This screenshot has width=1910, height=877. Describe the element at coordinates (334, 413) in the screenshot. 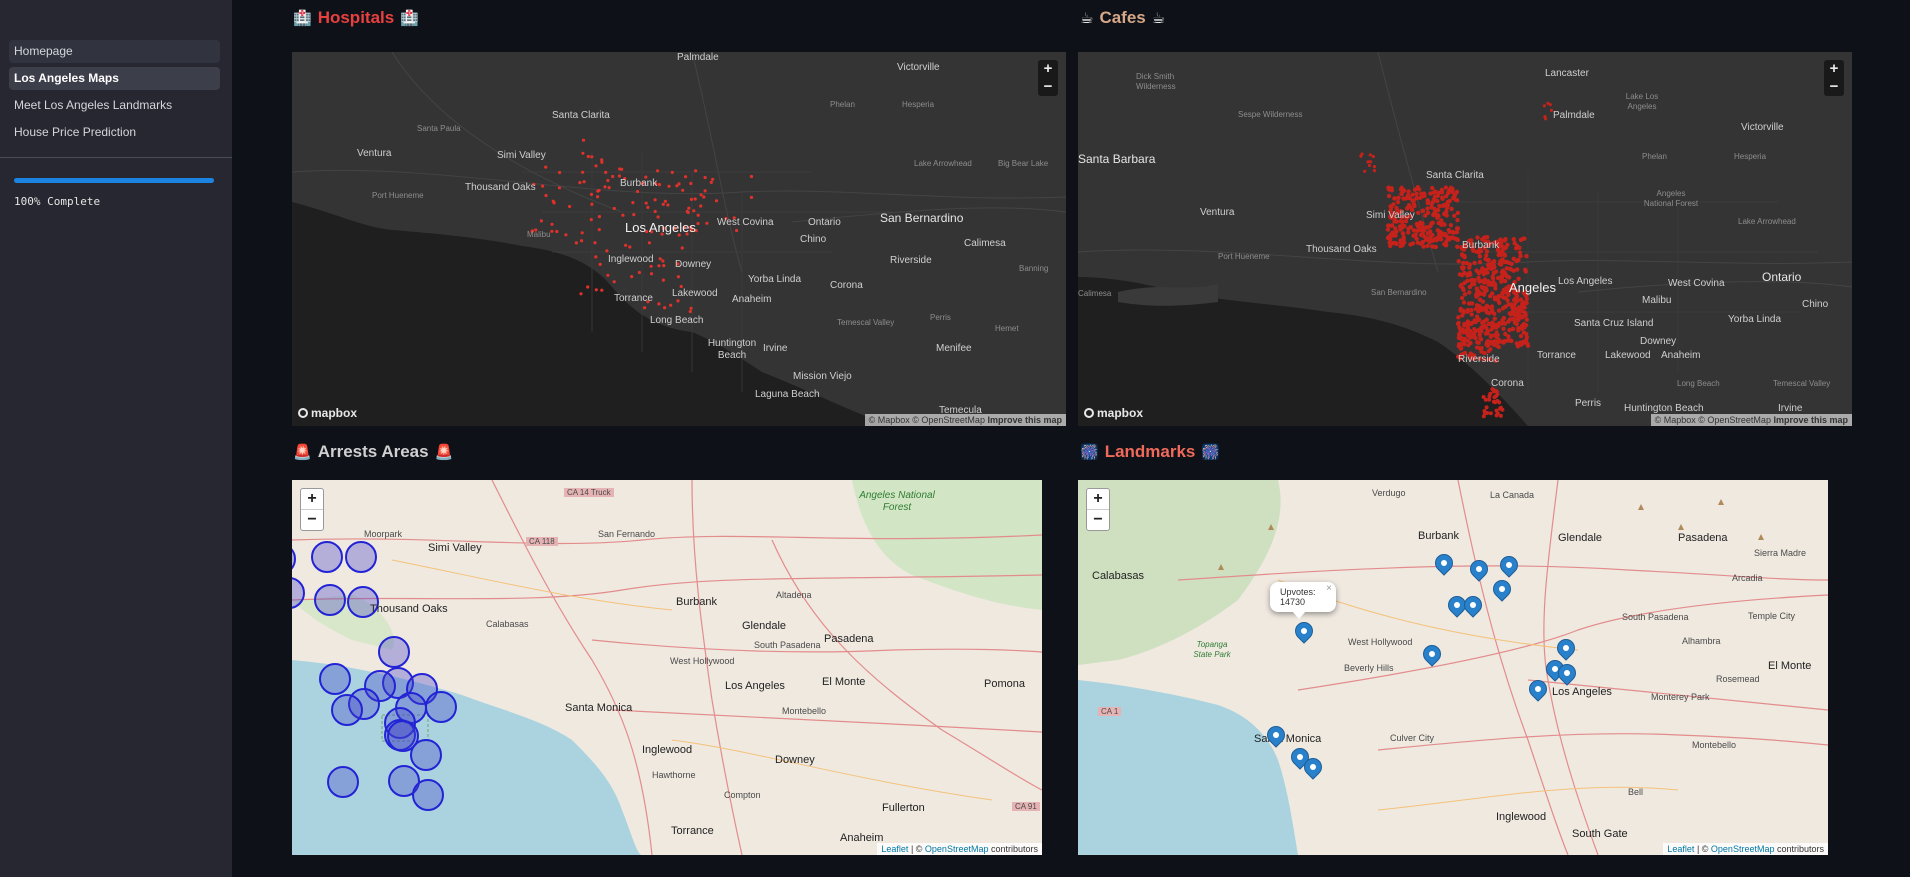

I see `mapbox-logo-text: mapbox` at that location.